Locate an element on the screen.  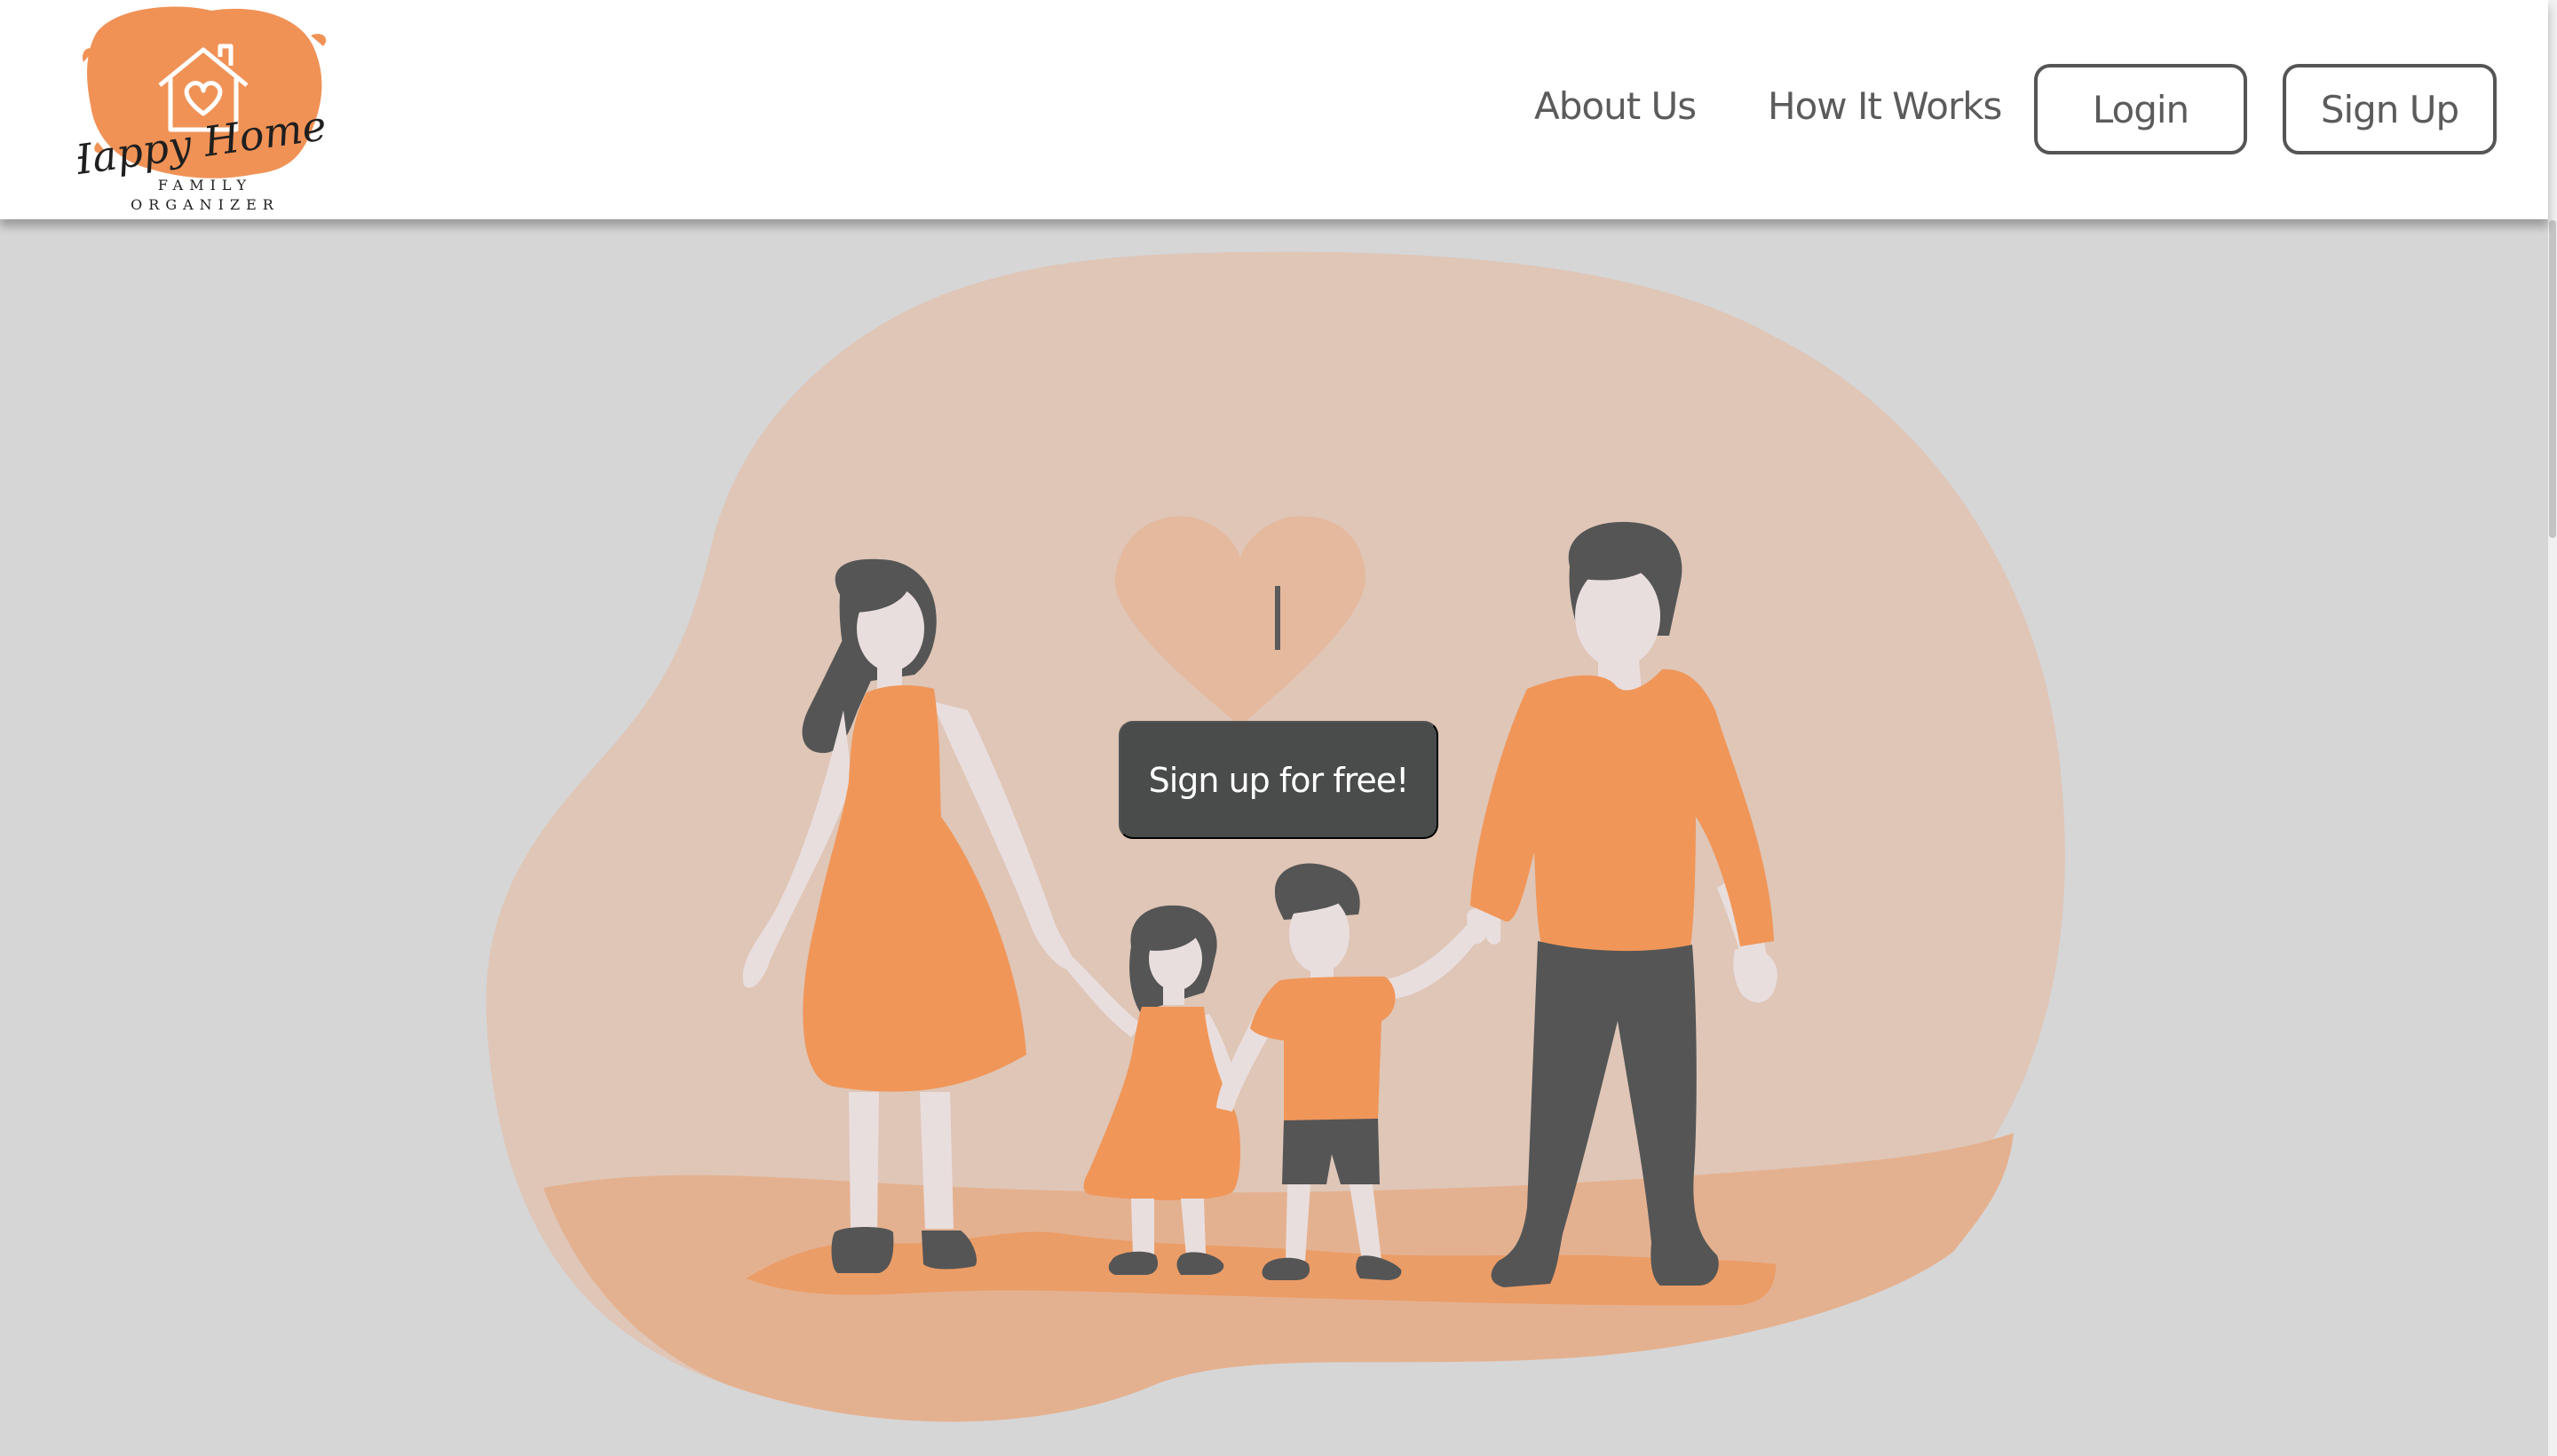
sign-up-button: Sign Up is located at coordinates (2390, 109).